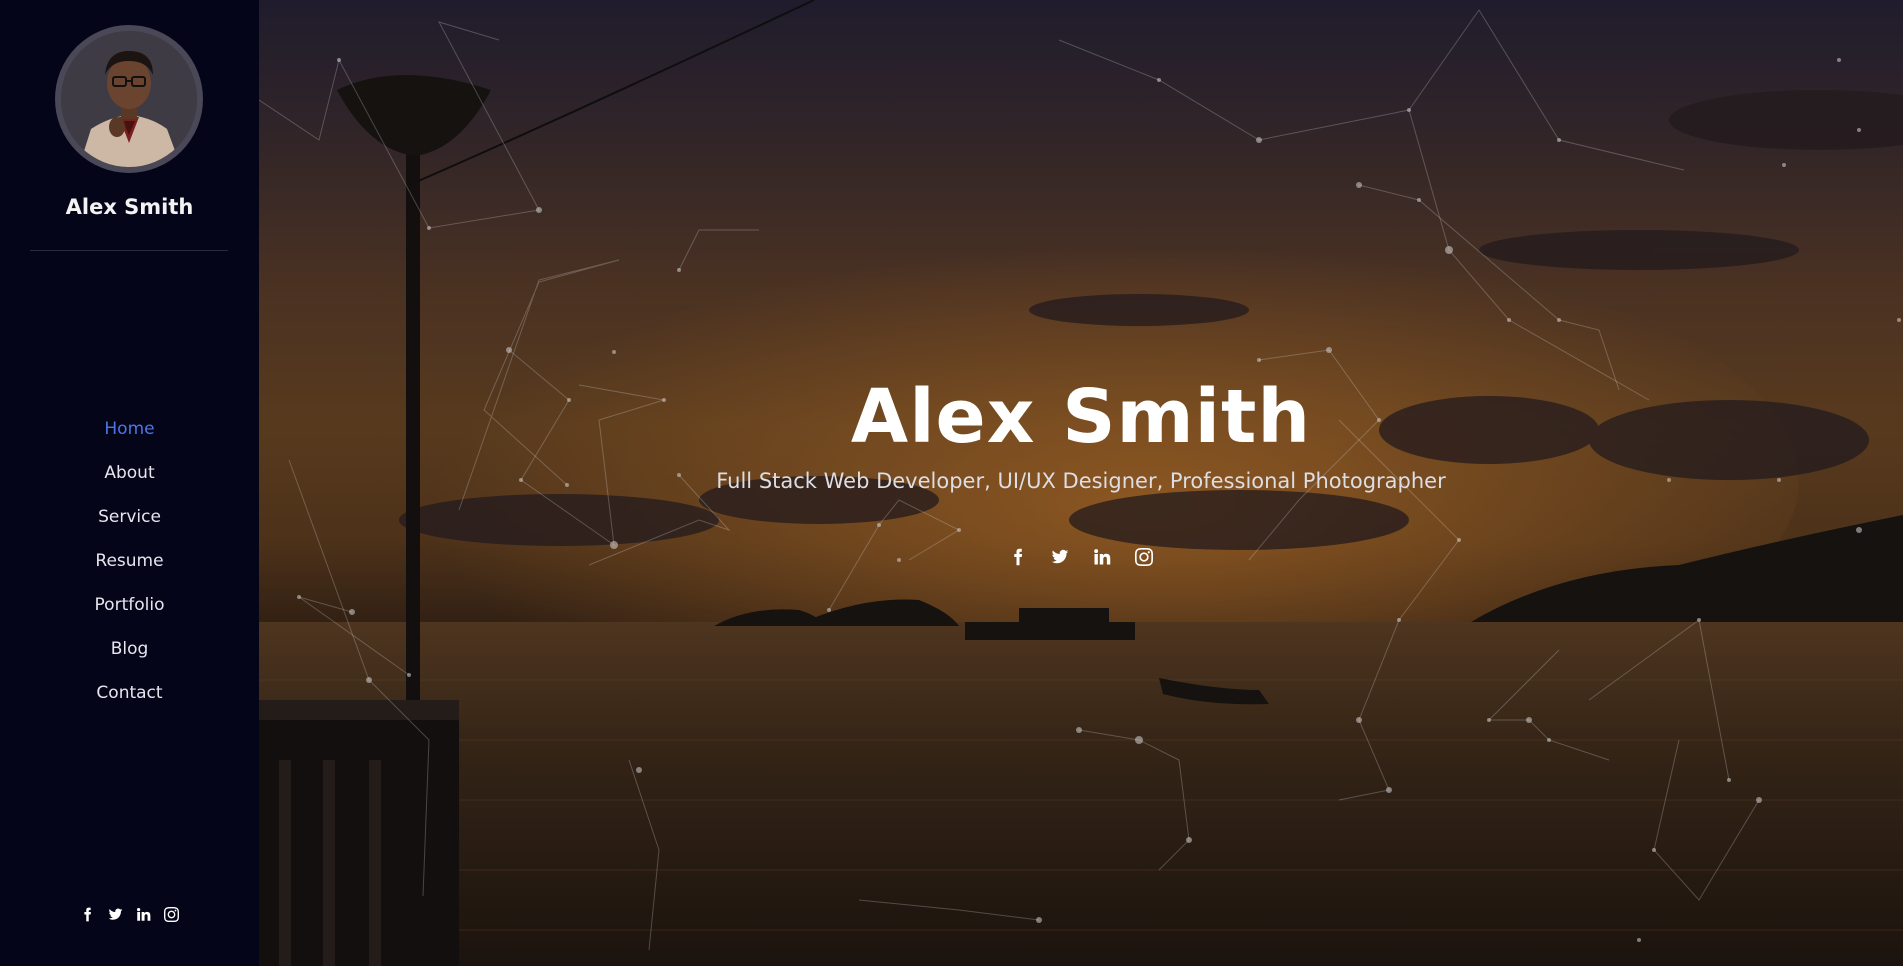 This screenshot has height=966, width=1903. Describe the element at coordinates (129, 610) in the screenshot. I see `nav-portfolio: Portfolio` at that location.